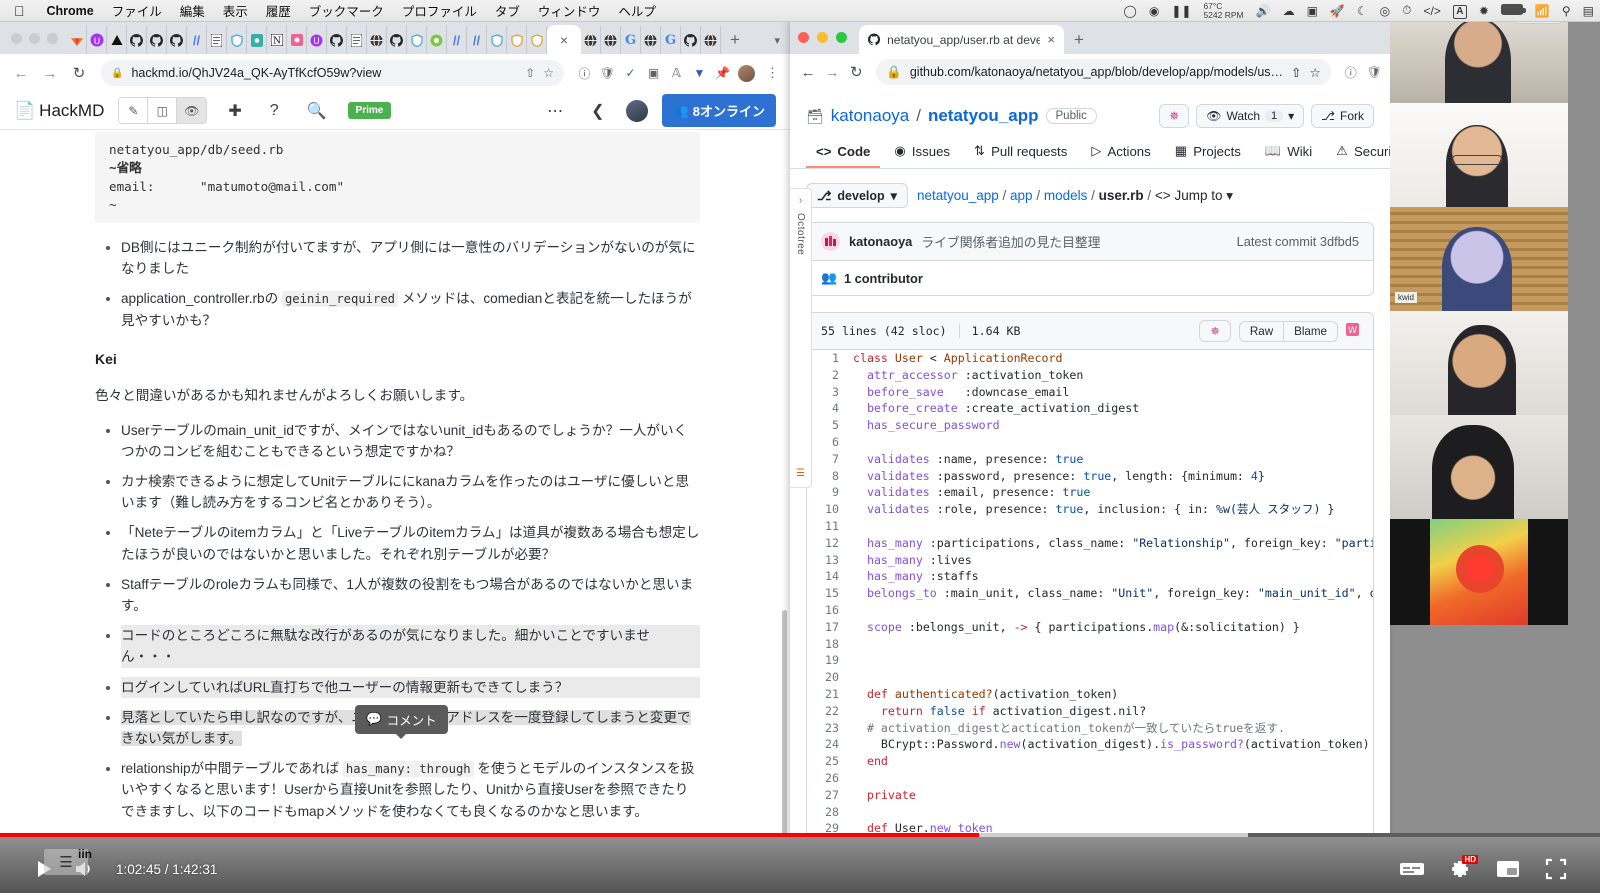 The width and height of the screenshot is (1600, 893). What do you see at coordinates (597, 111) in the screenshot?
I see `share-icon: ❮` at bounding box center [597, 111].